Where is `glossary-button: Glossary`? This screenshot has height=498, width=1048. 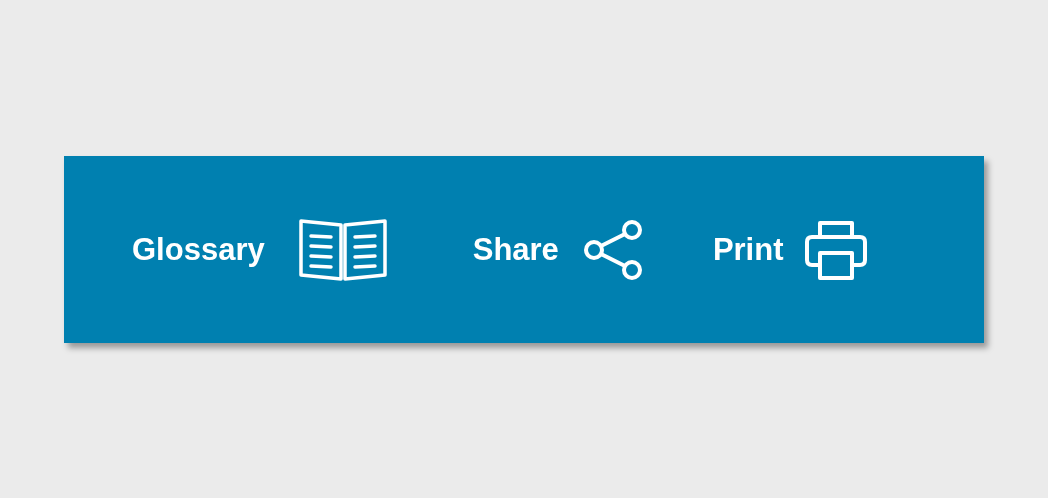
glossary-button: Glossary is located at coordinates (259, 249).